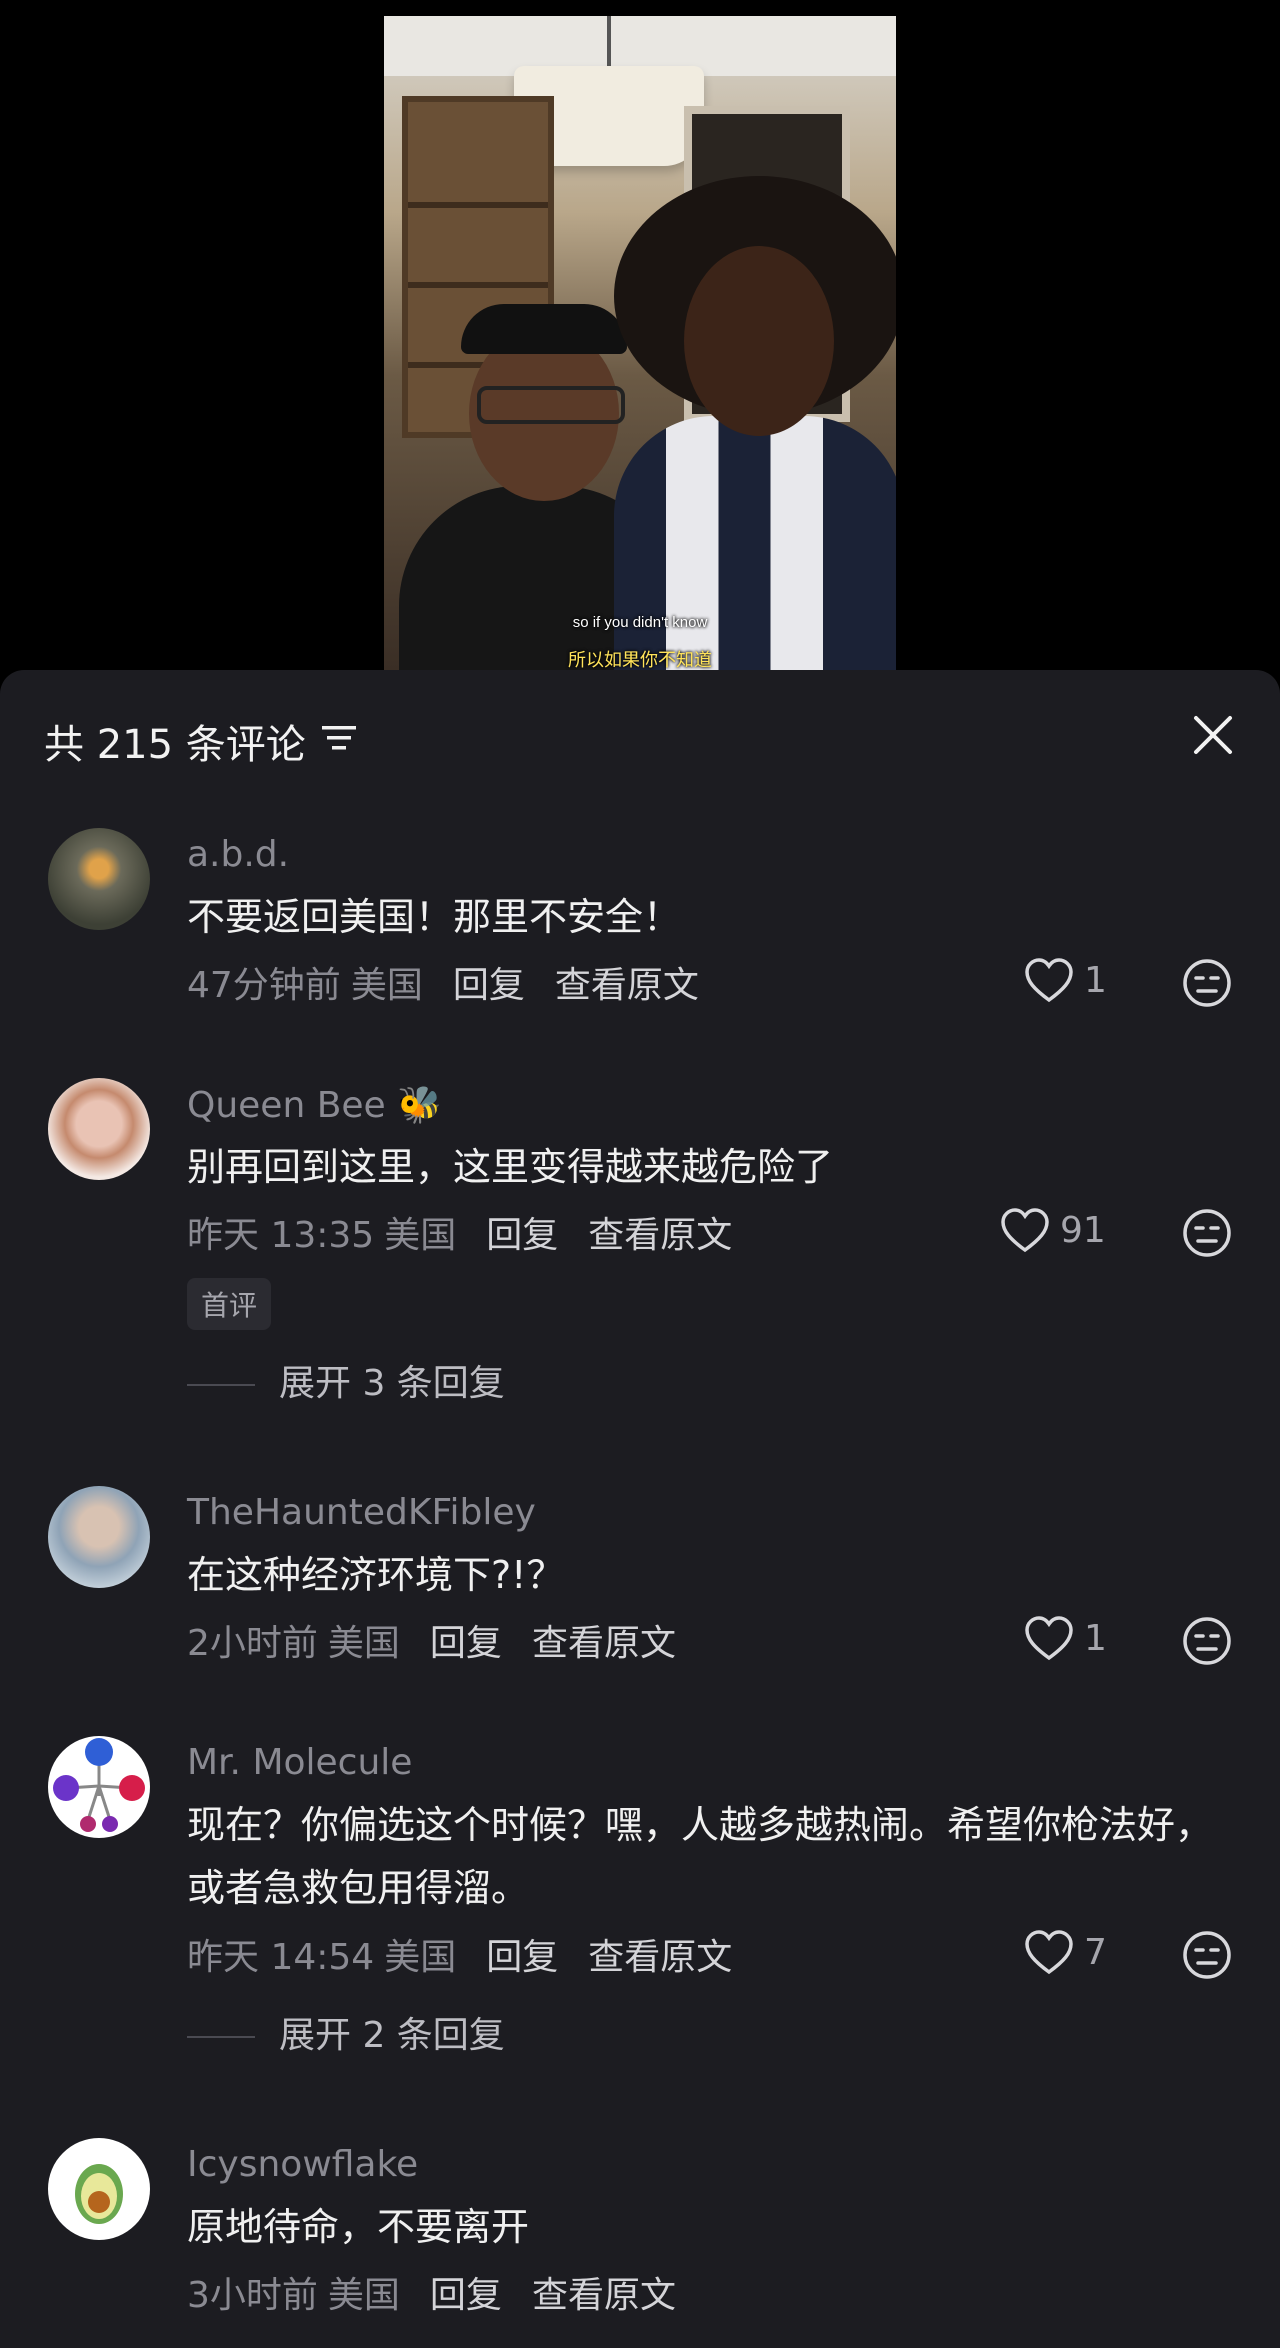 This screenshot has width=1280, height=2348. I want to click on first-comment-badge: 首评, so click(229, 1304).